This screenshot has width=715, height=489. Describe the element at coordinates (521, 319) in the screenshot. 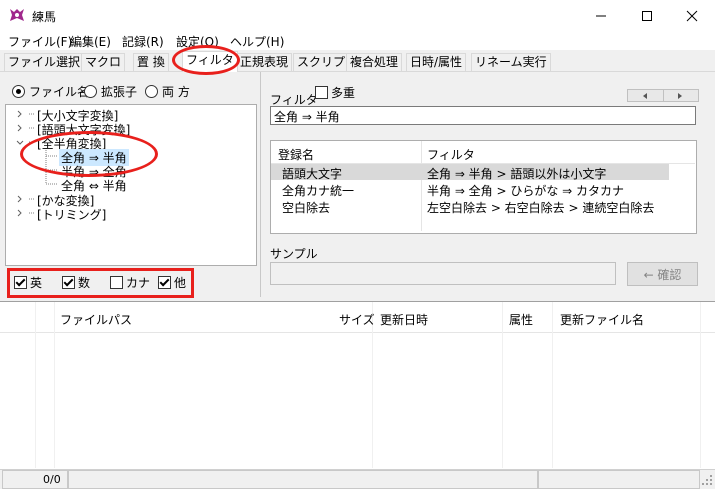

I see `col-header-attr: 属性` at that location.